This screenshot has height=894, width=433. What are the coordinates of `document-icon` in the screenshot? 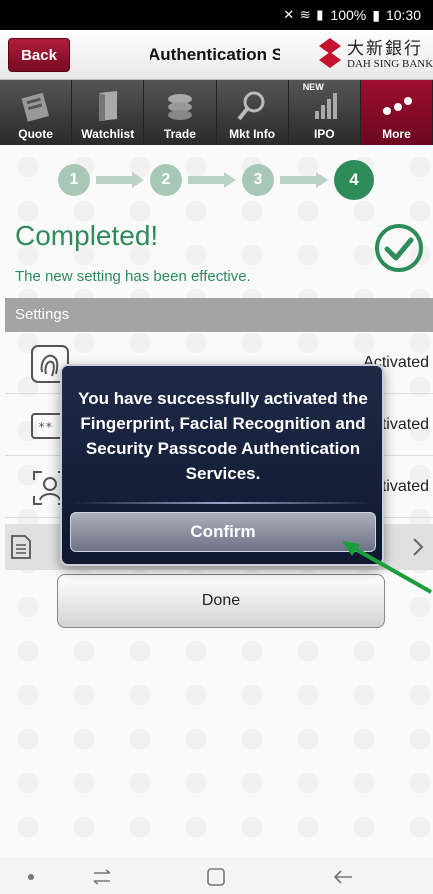 It's located at (21, 547).